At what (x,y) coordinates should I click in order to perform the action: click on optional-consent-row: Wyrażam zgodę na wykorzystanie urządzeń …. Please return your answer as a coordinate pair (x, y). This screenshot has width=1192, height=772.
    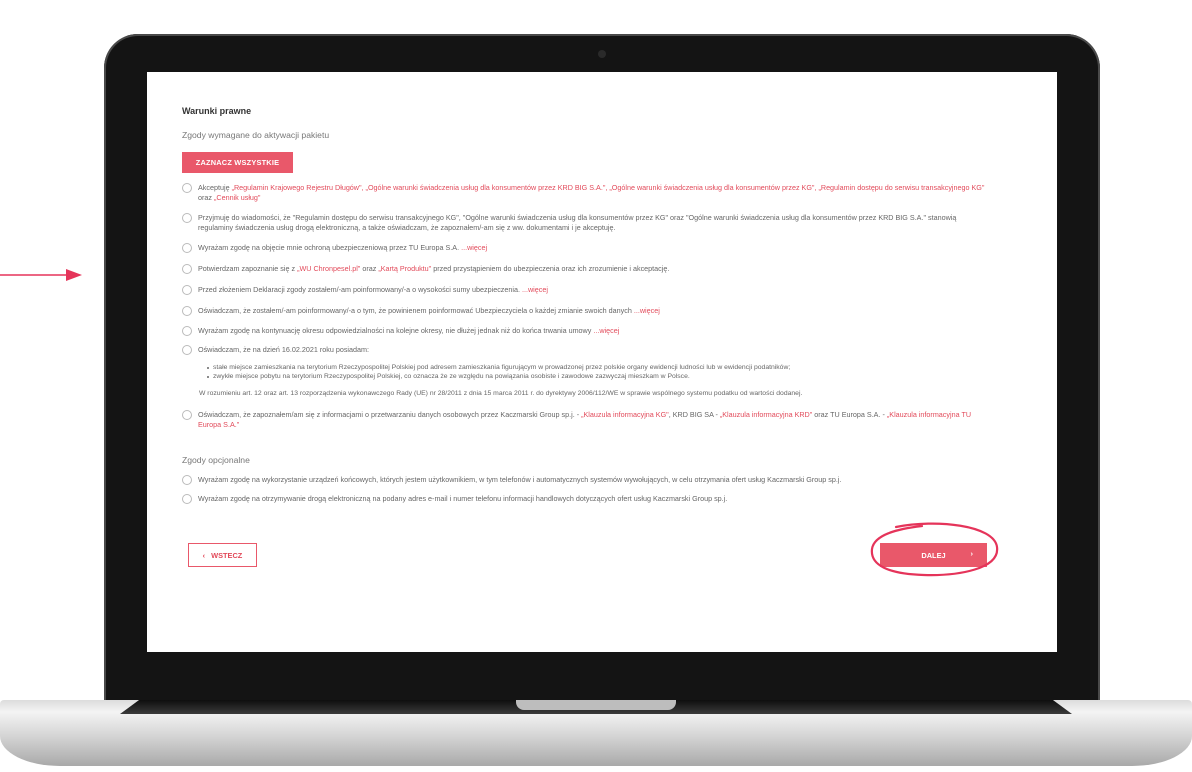
    Looking at the image, I should click on (587, 480).